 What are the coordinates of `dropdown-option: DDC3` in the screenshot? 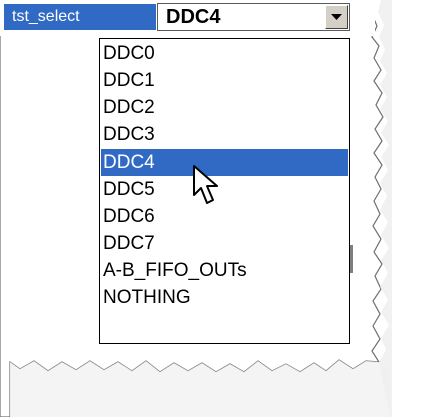 It's located at (224, 134).